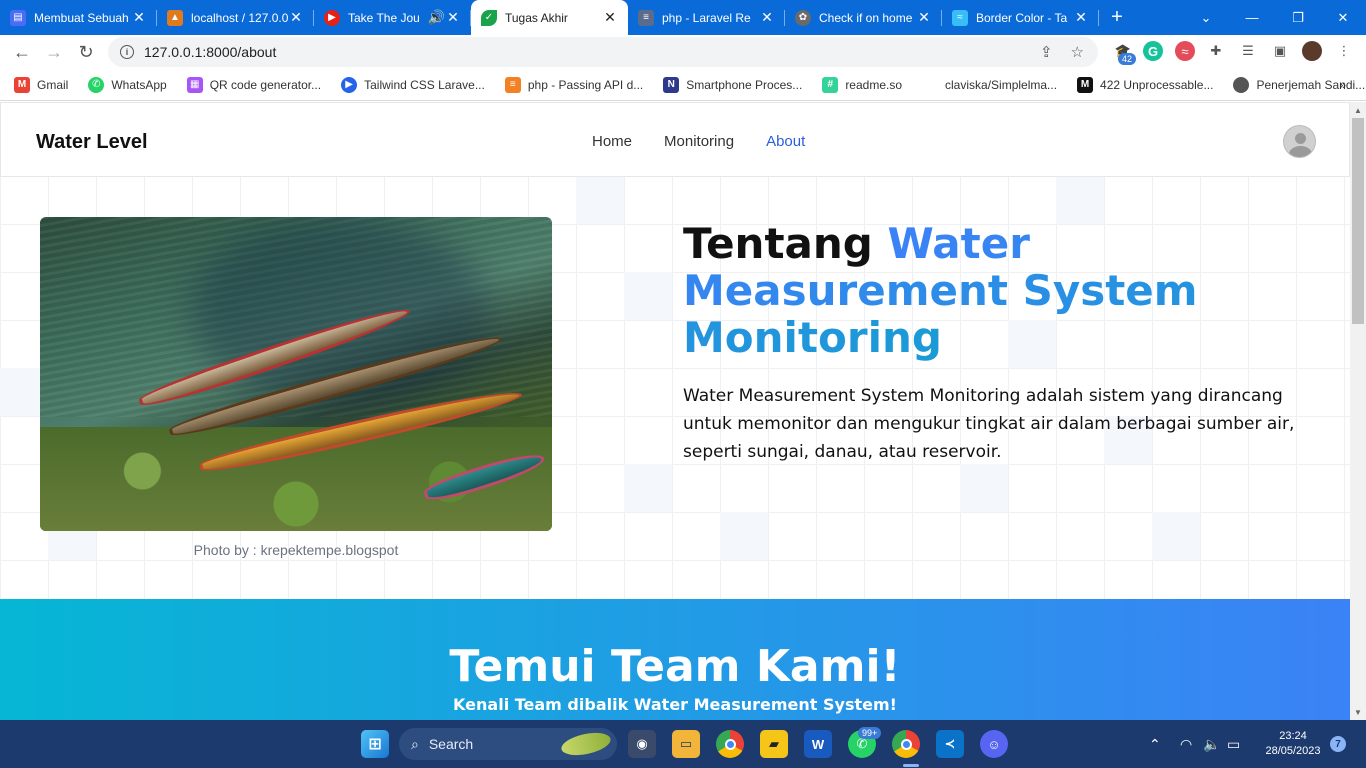 The height and width of the screenshot is (768, 1366). I want to click on tab-4: ≡ php - Laravel Re ✕, so click(706, 17).